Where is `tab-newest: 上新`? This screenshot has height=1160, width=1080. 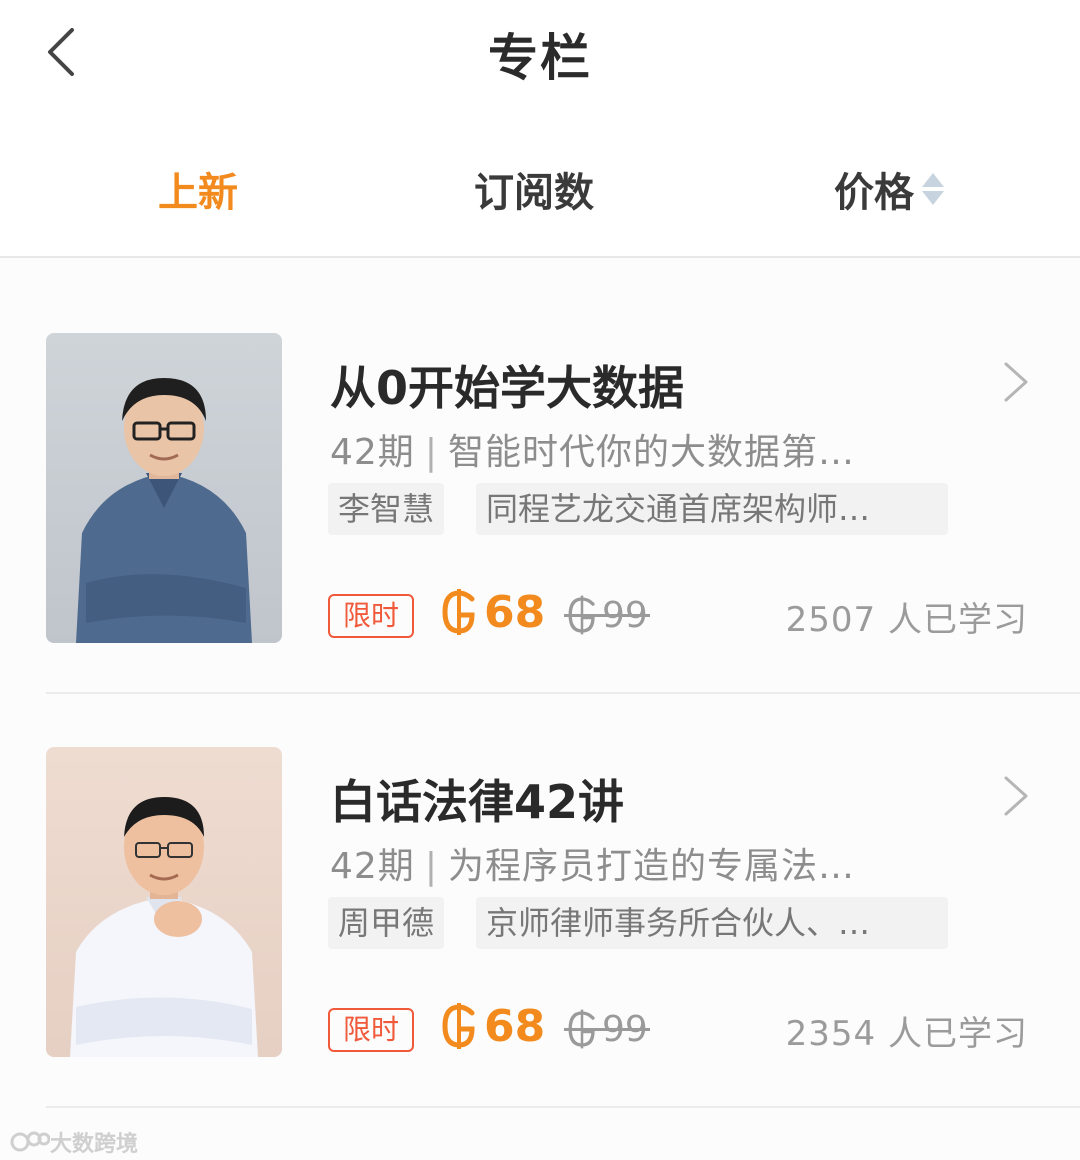 tab-newest: 上新 is located at coordinates (198, 189).